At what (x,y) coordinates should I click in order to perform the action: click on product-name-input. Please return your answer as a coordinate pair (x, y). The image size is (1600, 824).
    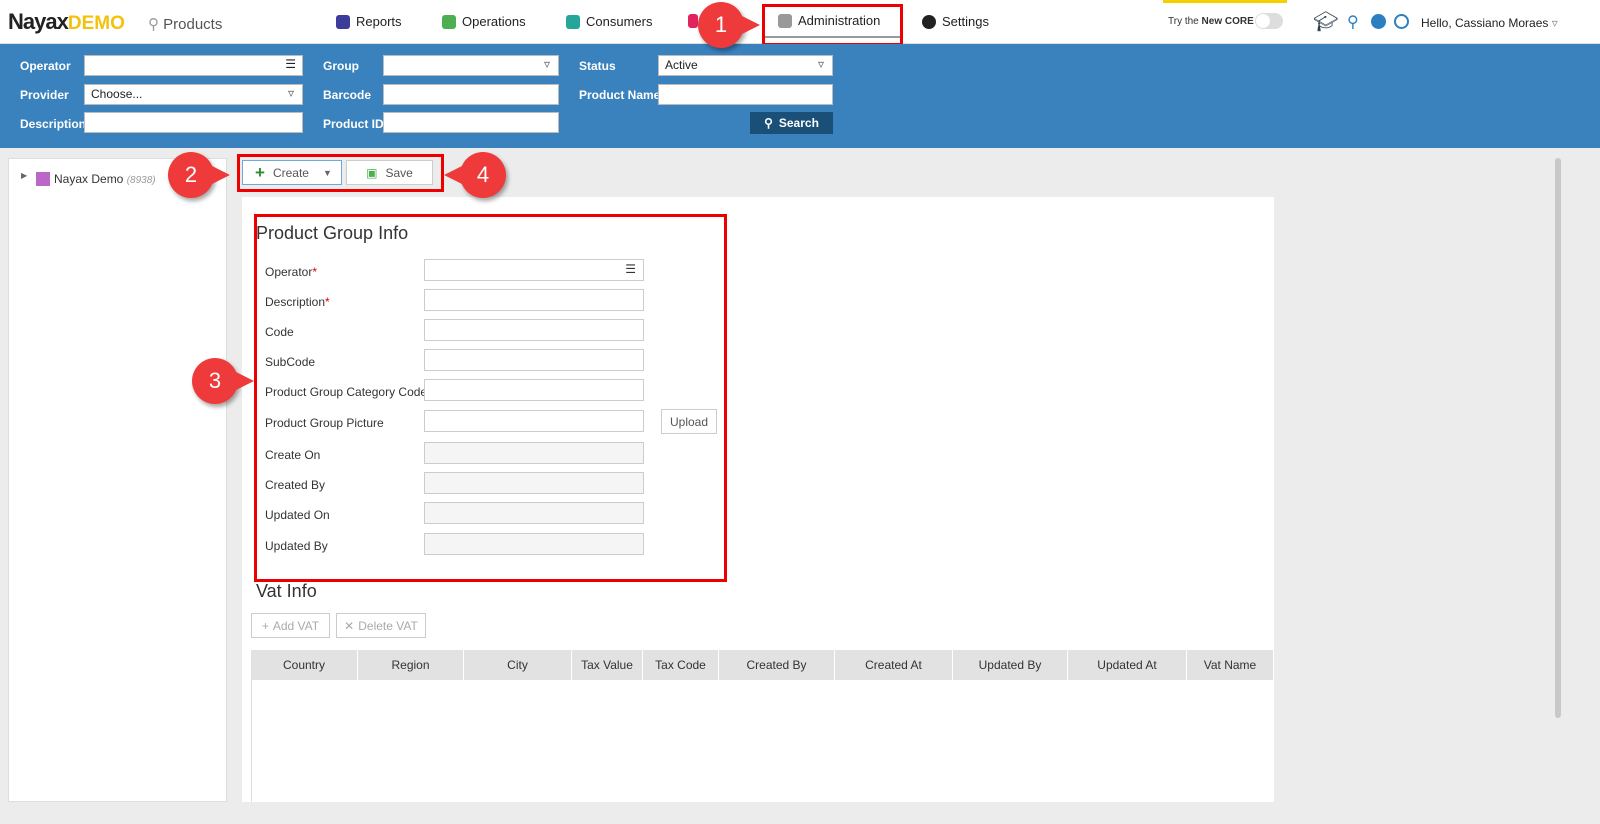
    Looking at the image, I should click on (745, 94).